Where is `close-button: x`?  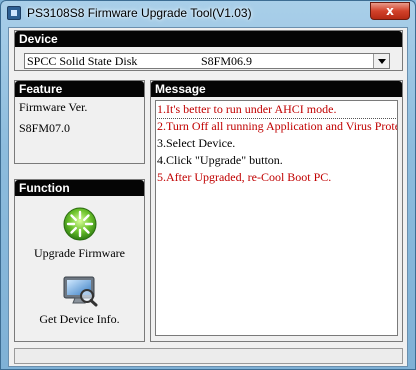
close-button: x is located at coordinates (390, 11).